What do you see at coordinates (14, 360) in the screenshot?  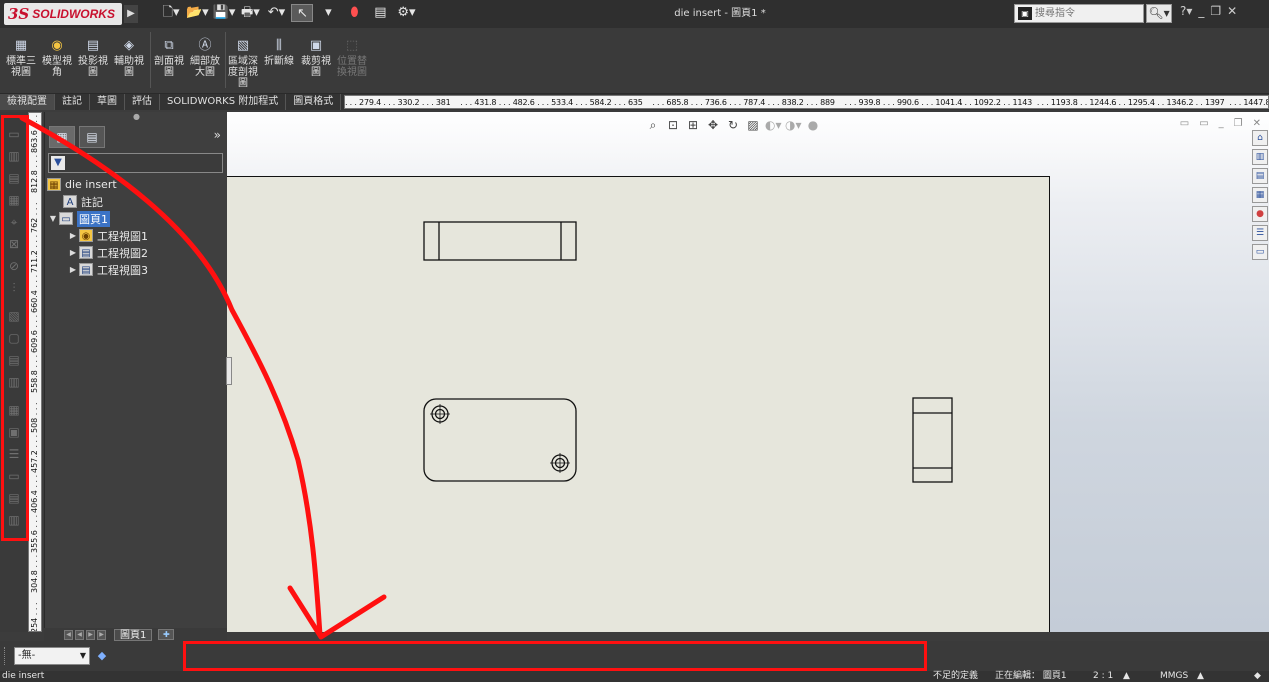 I see `tool-table-icon: ▤` at bounding box center [14, 360].